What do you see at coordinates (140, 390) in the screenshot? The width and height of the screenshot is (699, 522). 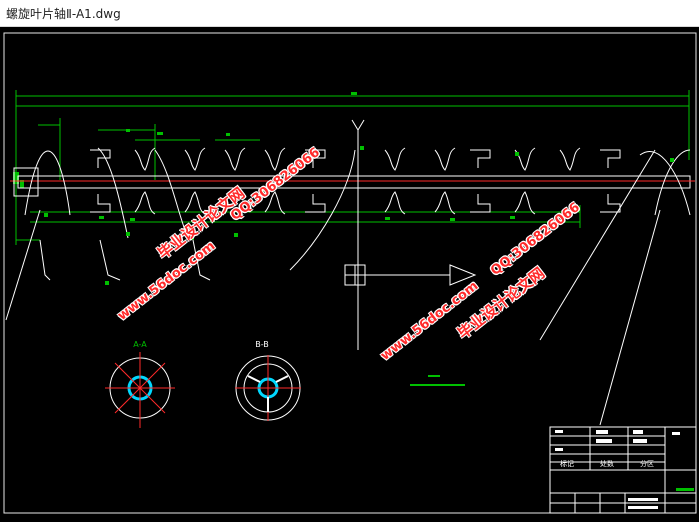 I see `section-a-a-view` at bounding box center [140, 390].